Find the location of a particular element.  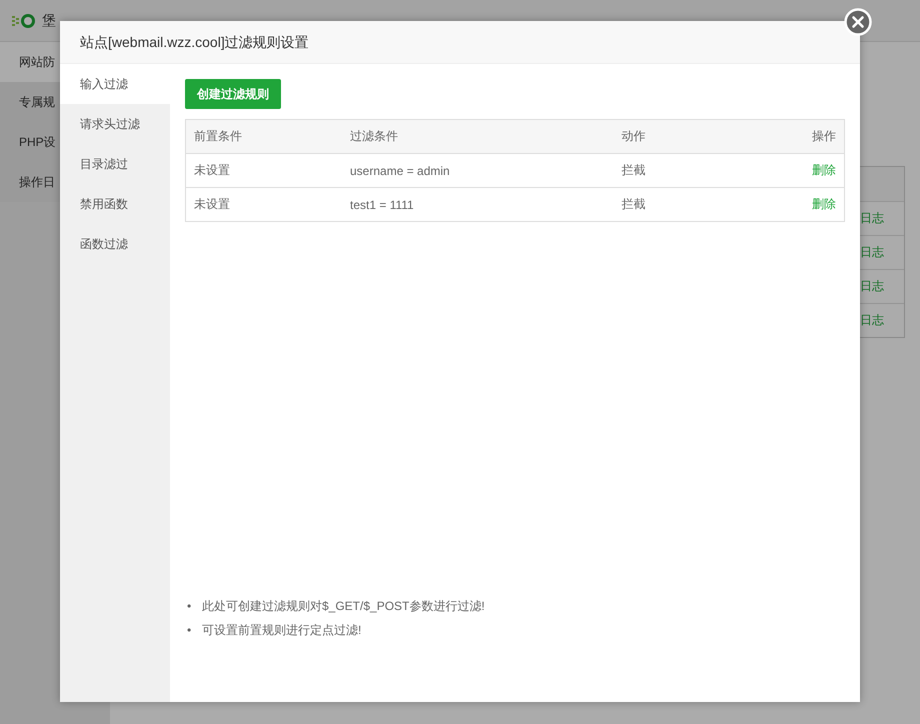

dialog-title: 站点[webmail.wzz.cool]过滤规则设置 is located at coordinates (460, 42).